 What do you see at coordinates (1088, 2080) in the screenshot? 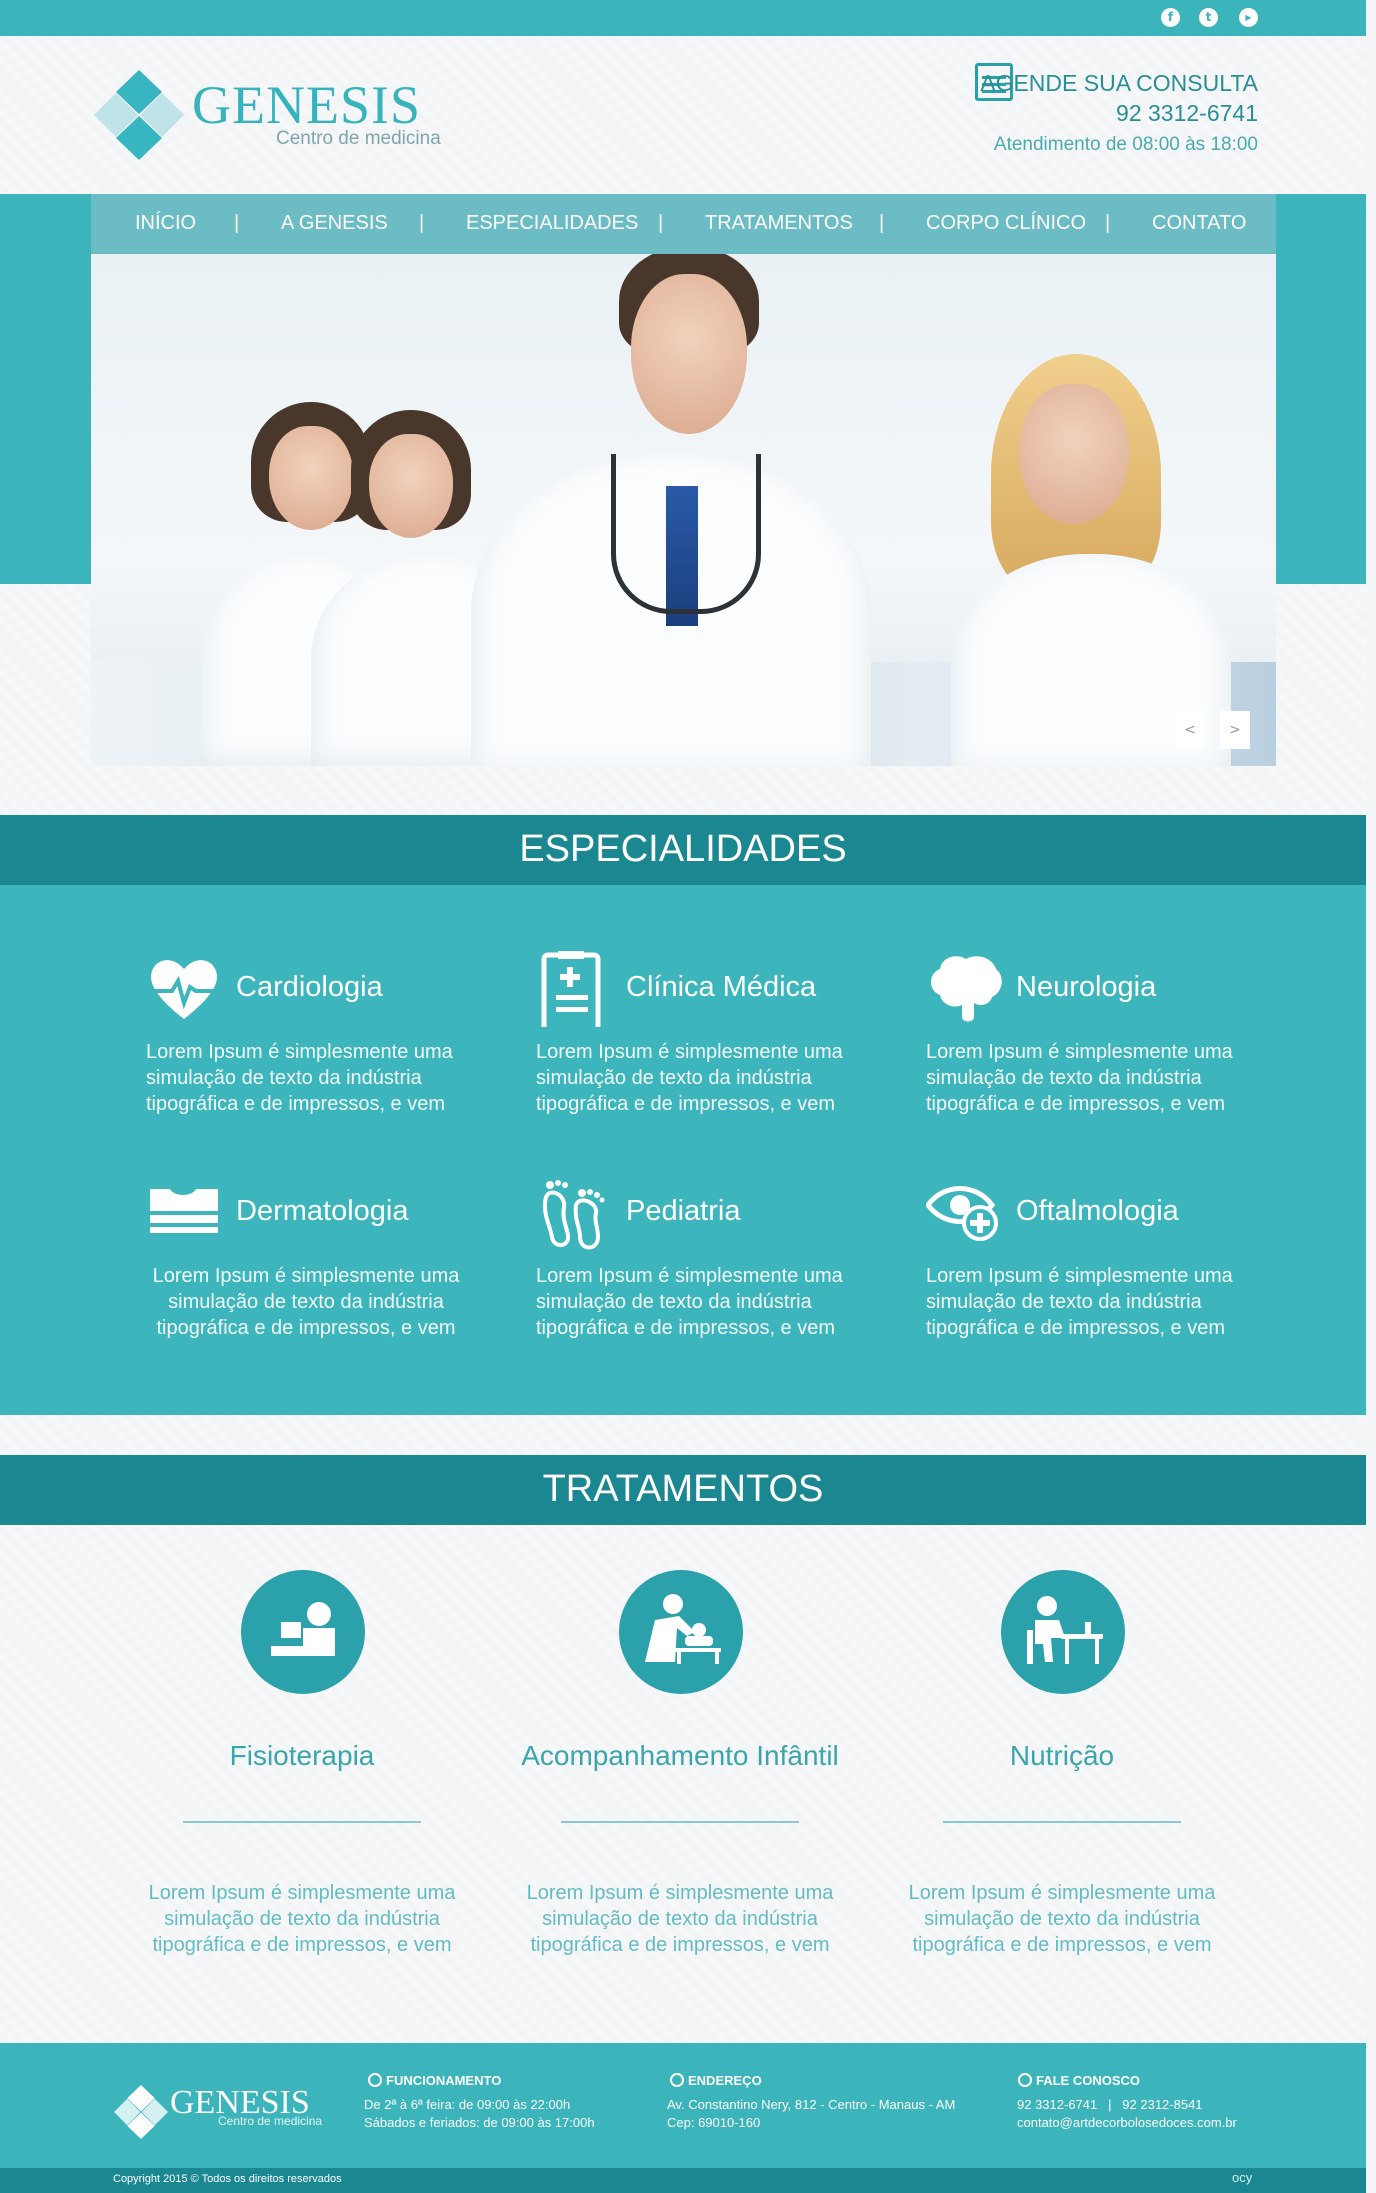
I see `footer-heading-label: FALE CONOSCO` at bounding box center [1088, 2080].